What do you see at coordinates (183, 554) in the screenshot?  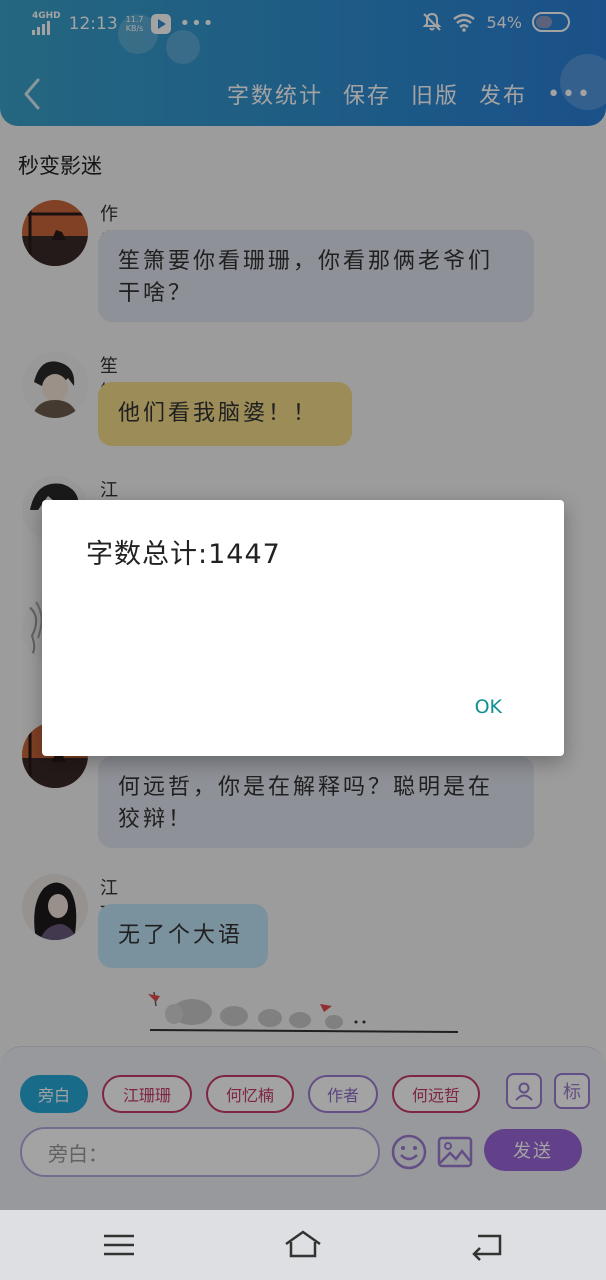 I see `dialog-message: 字数总计:1447` at bounding box center [183, 554].